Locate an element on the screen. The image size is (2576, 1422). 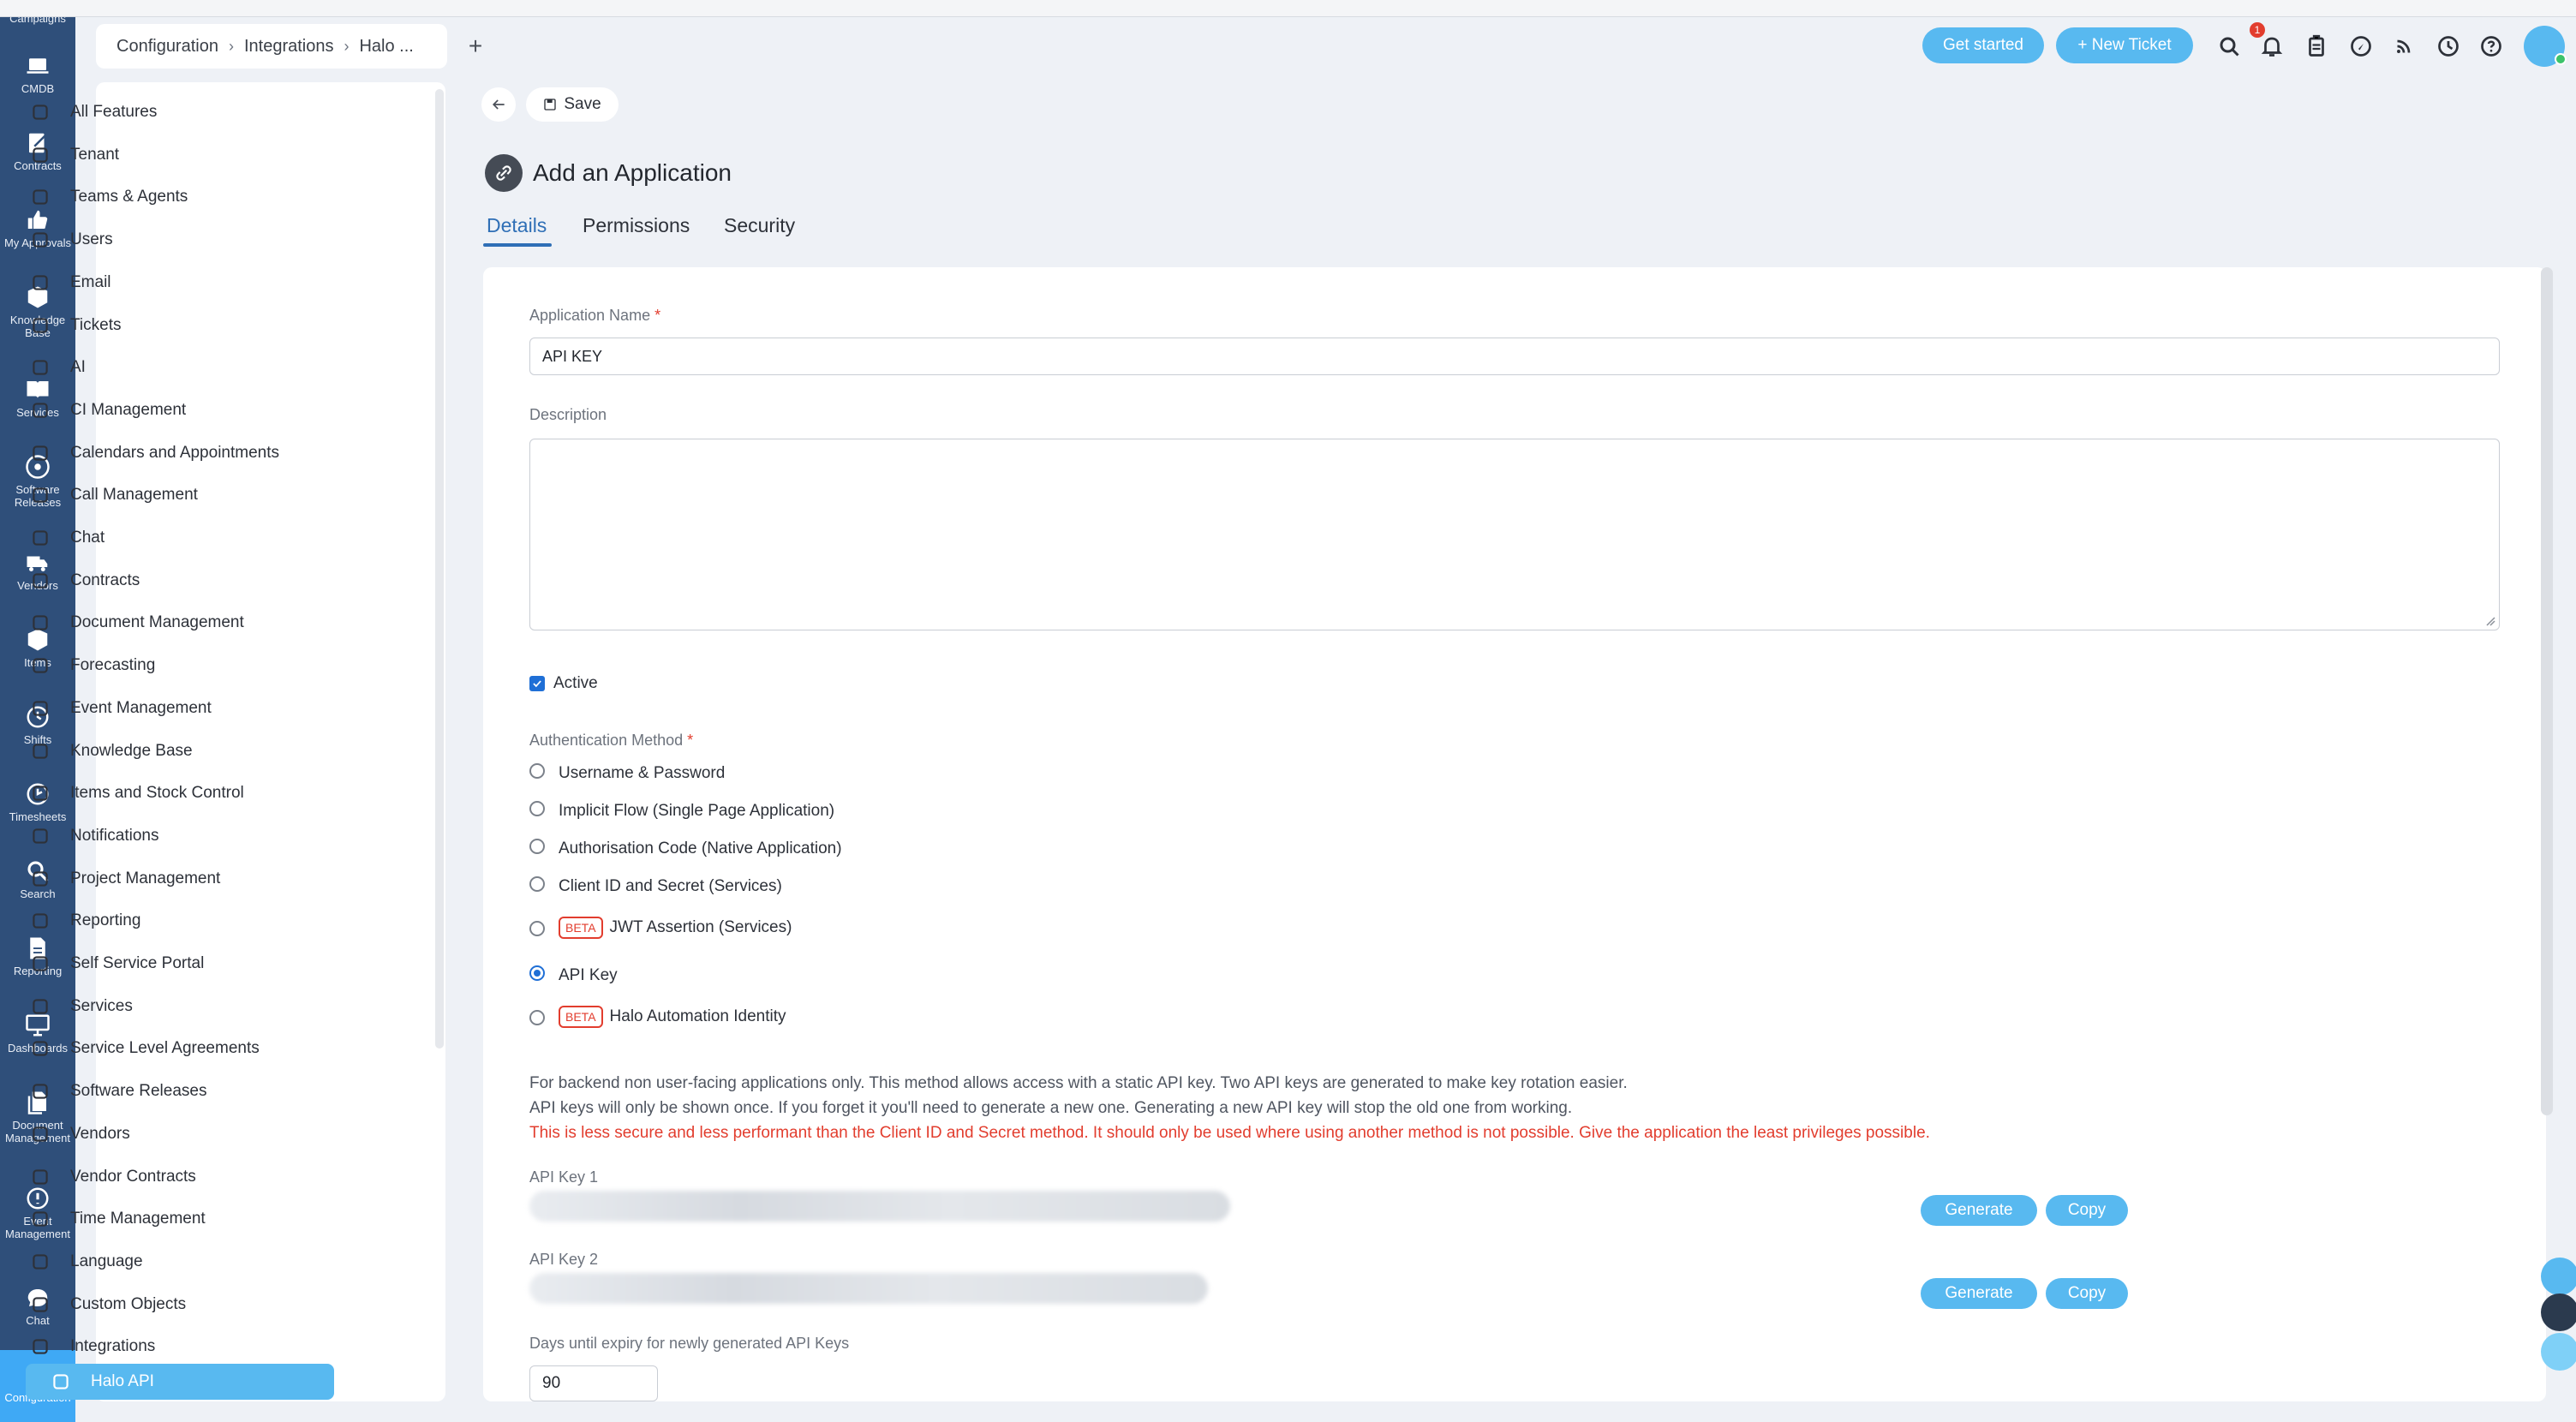
sidebar-item: Language is located at coordinates (179, 1261).